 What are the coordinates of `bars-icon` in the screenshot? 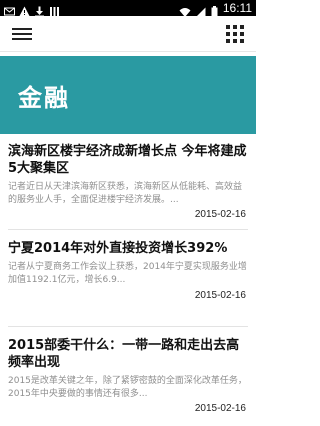 It's located at (54, 9).